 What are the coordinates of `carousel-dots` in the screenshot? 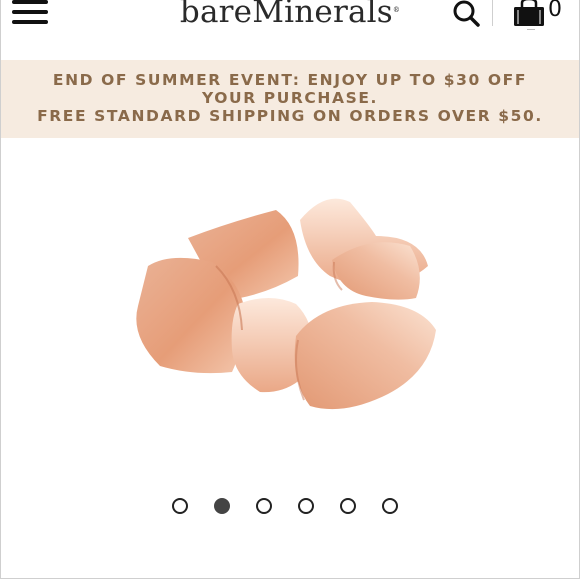 It's located at (290, 509).